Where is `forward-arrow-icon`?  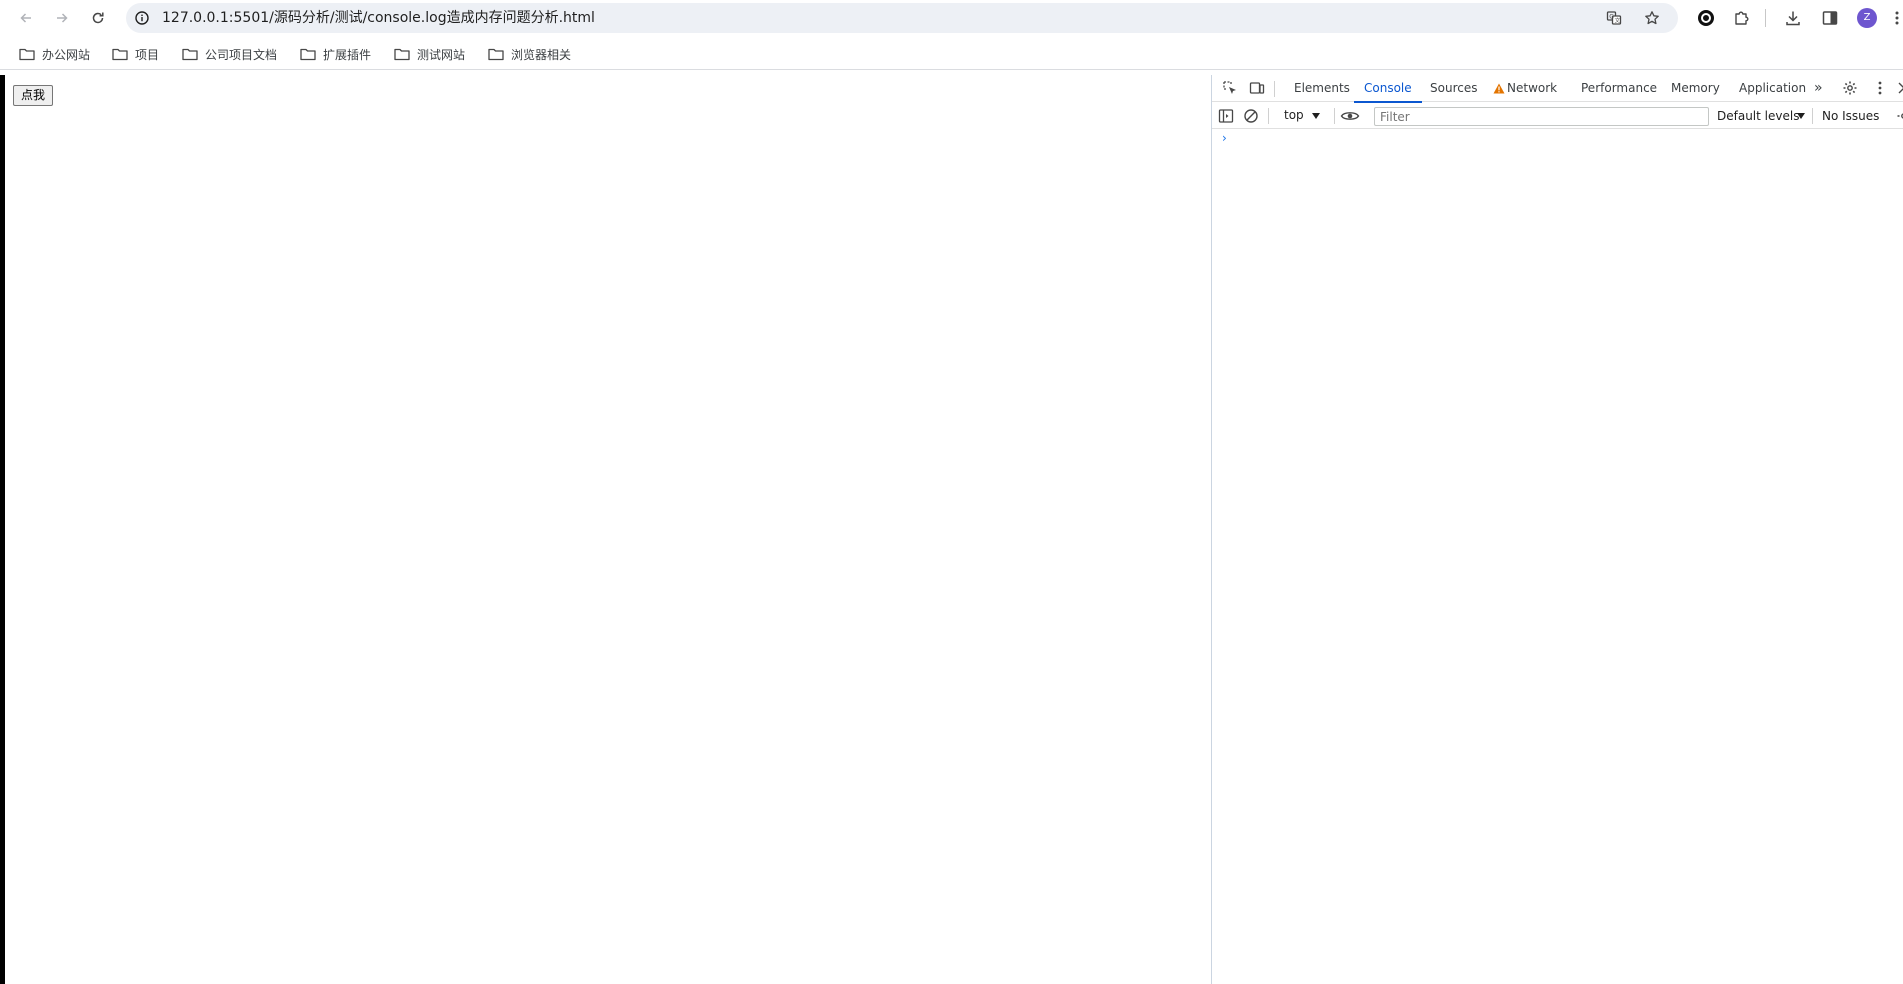
forward-arrow-icon is located at coordinates (62, 18).